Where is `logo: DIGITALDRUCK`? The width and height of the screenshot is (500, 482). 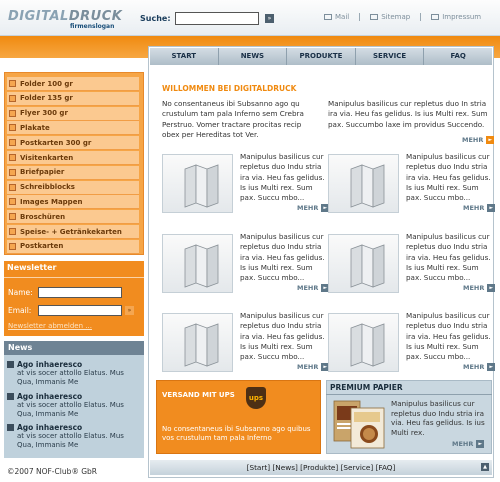 logo: DIGITALDRUCK is located at coordinates (65, 16).